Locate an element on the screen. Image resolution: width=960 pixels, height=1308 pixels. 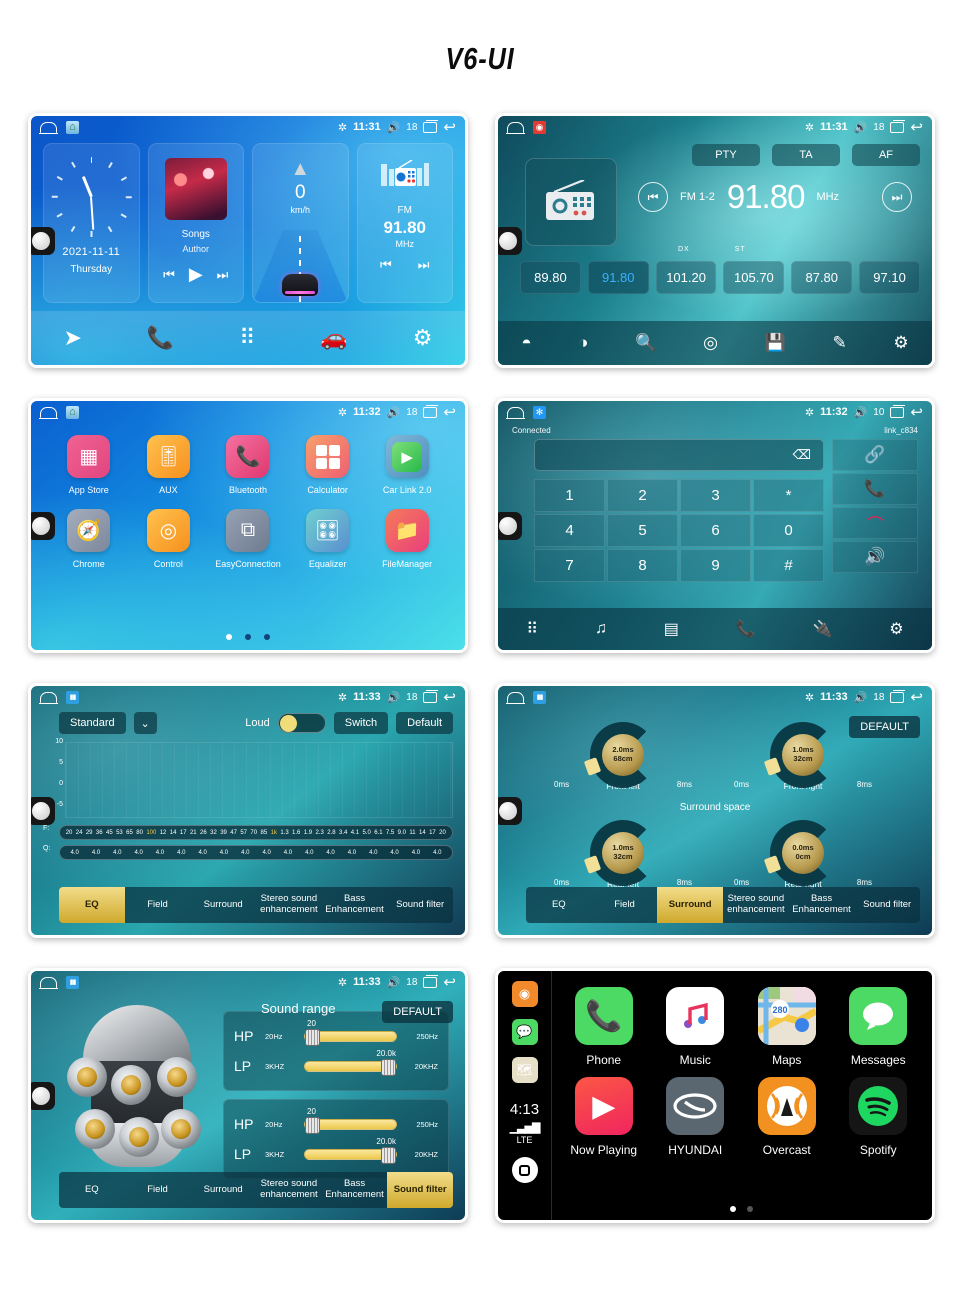
call-end-icon: ⌒ is located at coordinates (875, 523).